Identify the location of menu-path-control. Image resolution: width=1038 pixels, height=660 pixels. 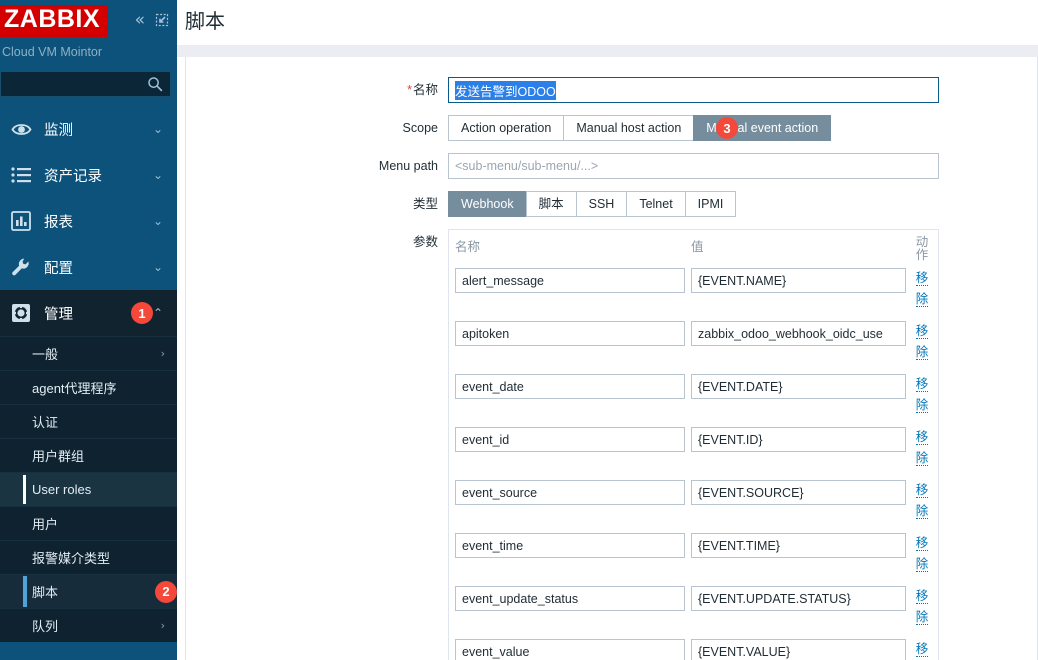
(742, 166).